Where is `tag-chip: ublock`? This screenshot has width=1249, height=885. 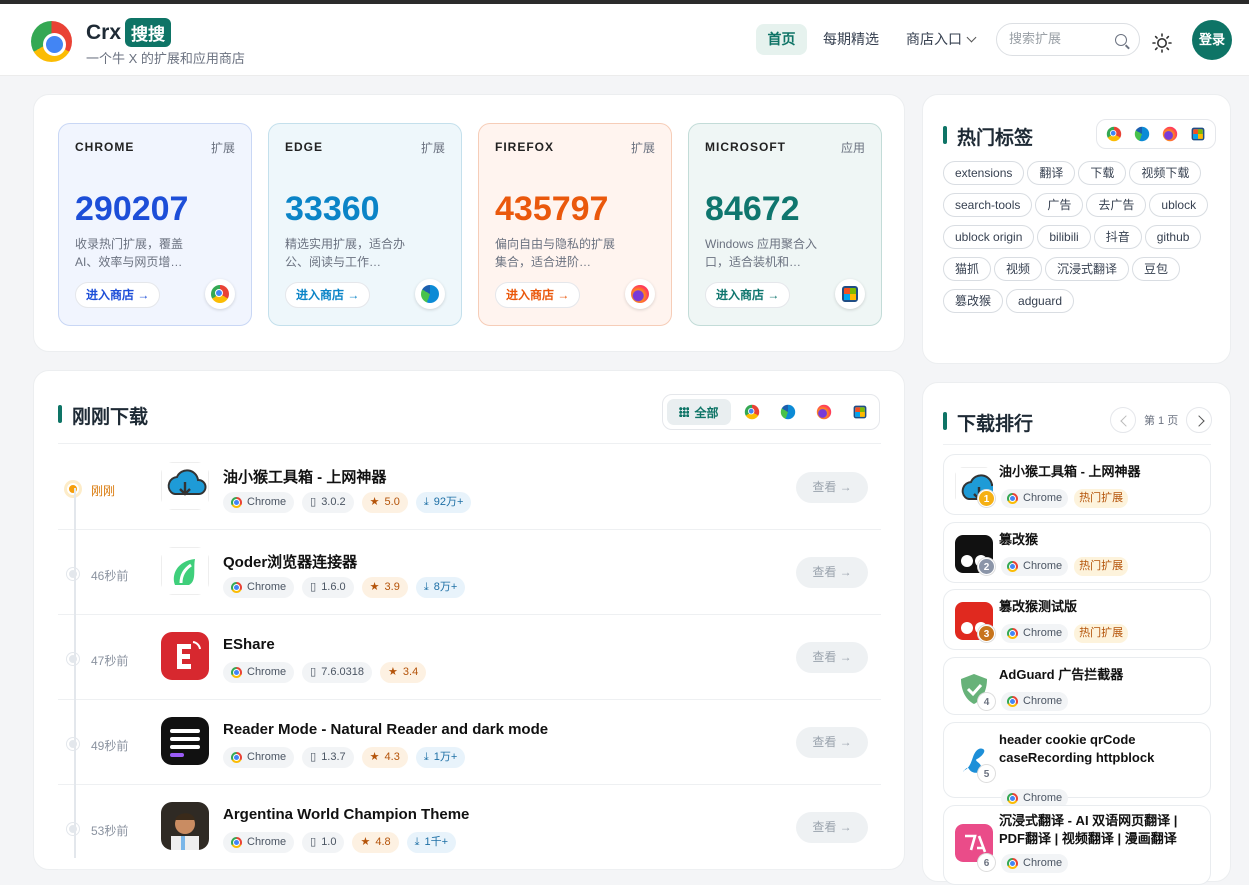
tag-chip: ublock is located at coordinates (1179, 205).